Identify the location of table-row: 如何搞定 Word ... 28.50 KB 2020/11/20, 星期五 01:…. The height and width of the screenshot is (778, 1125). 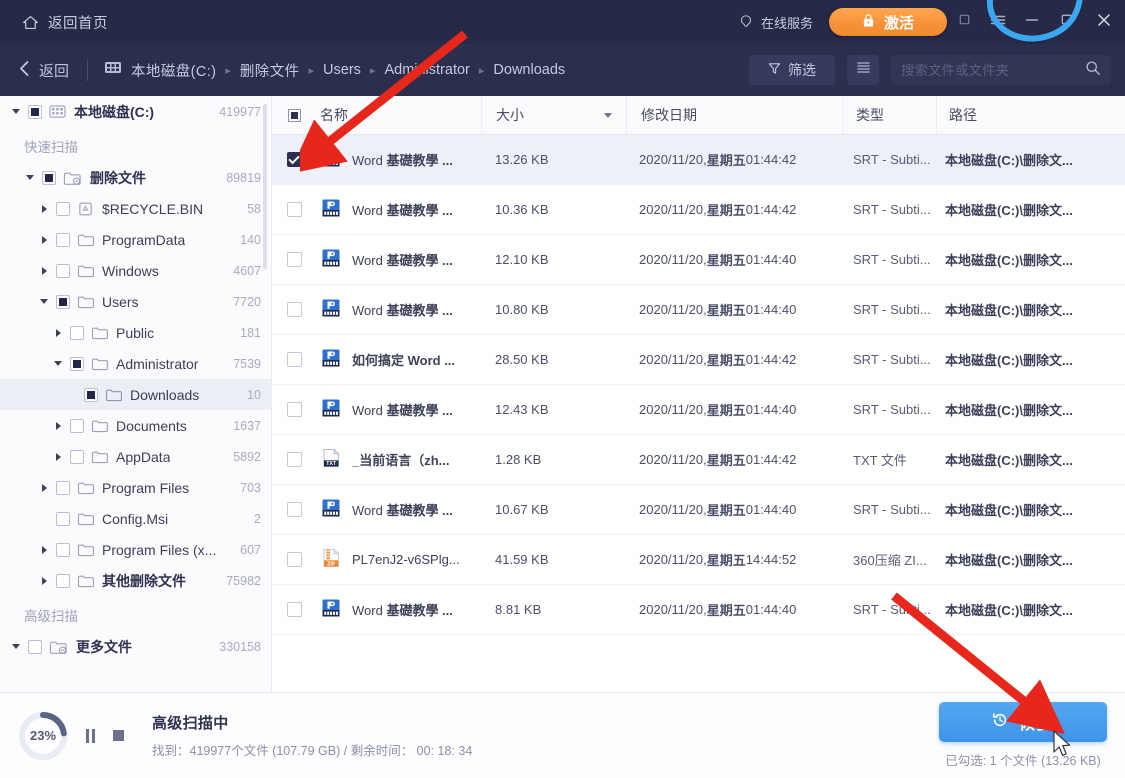
(698, 360).